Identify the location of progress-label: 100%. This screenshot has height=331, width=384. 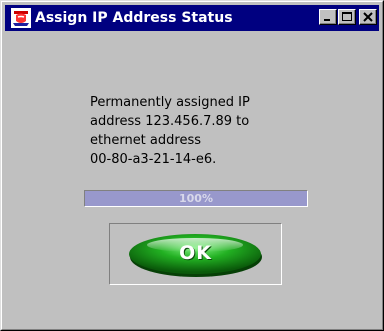
(196, 198).